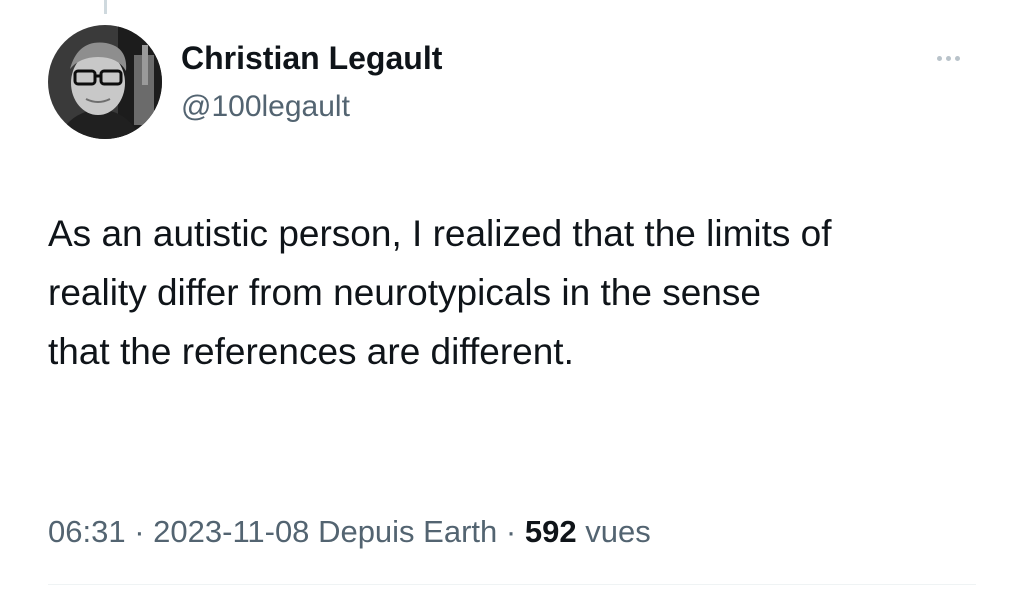 Image resolution: width=1024 pixels, height=598 pixels. What do you see at coordinates (618, 531) in the screenshot?
I see `views-label: vues` at bounding box center [618, 531].